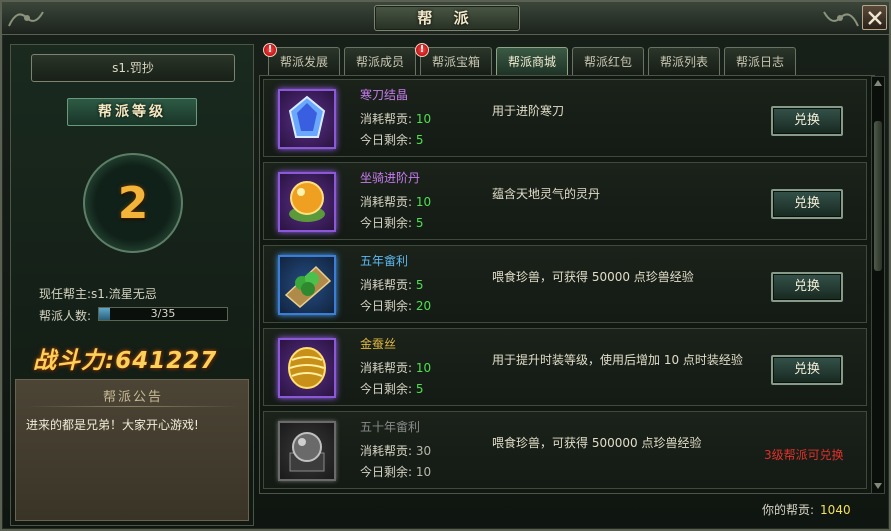 Image resolution: width=891 pixels, height=531 pixels. Describe the element at coordinates (132, 450) in the screenshot. I see `announcement-panel: 帮派公告 进来的都是兄弟！大家开心游戏!` at that location.